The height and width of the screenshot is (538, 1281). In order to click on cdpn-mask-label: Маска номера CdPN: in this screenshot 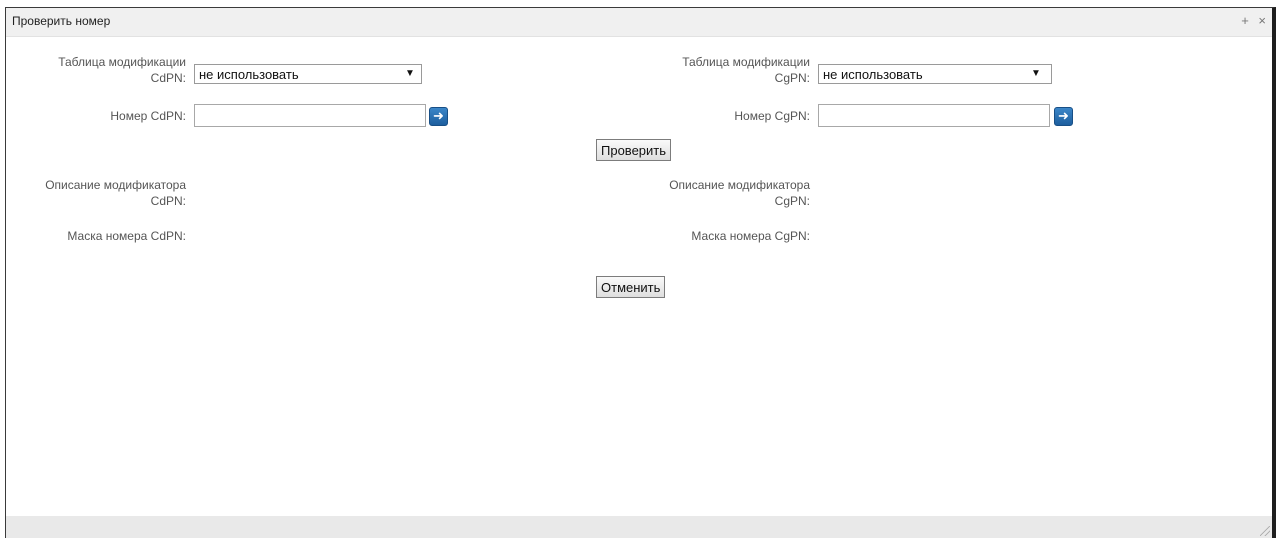, I will do `click(126, 236)`.